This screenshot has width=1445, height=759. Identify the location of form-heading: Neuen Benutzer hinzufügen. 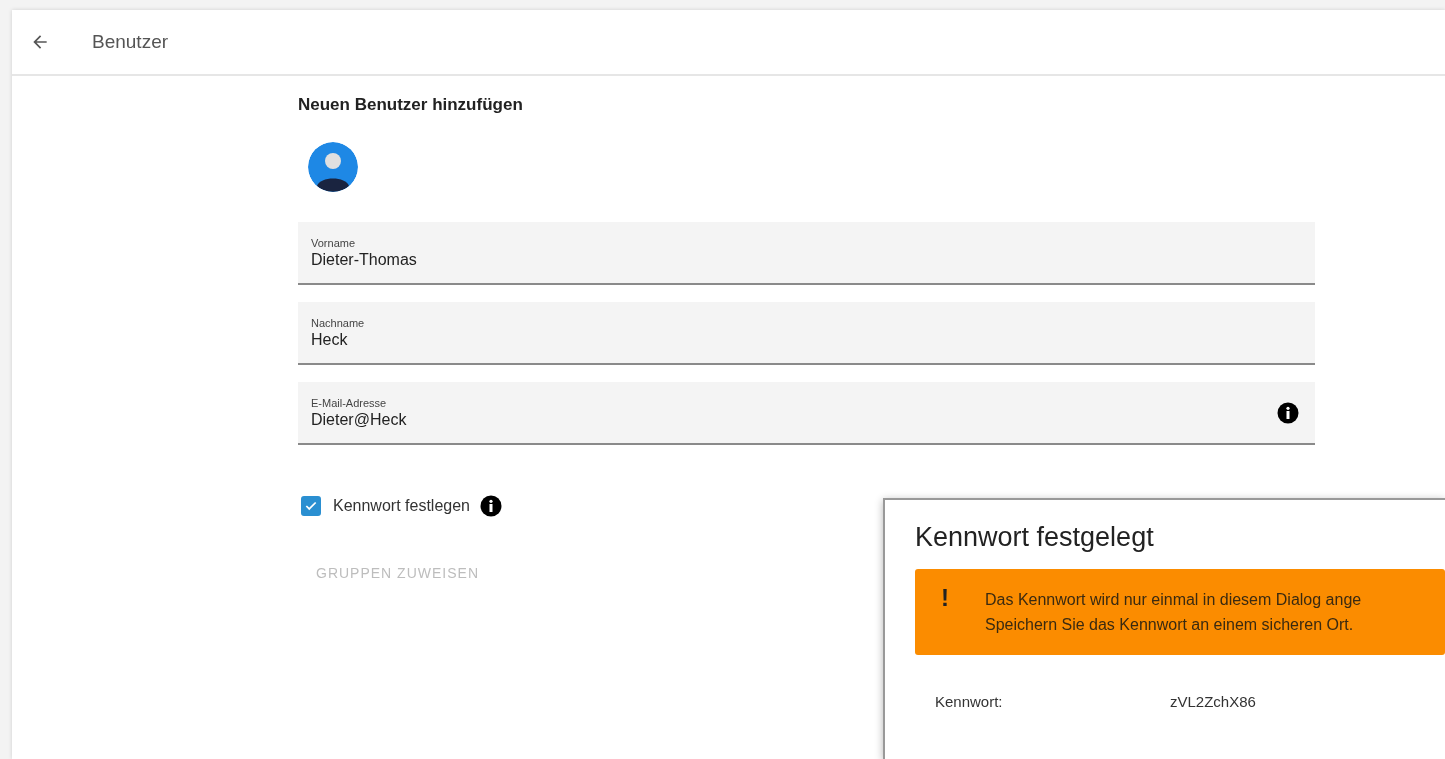
(410, 105).